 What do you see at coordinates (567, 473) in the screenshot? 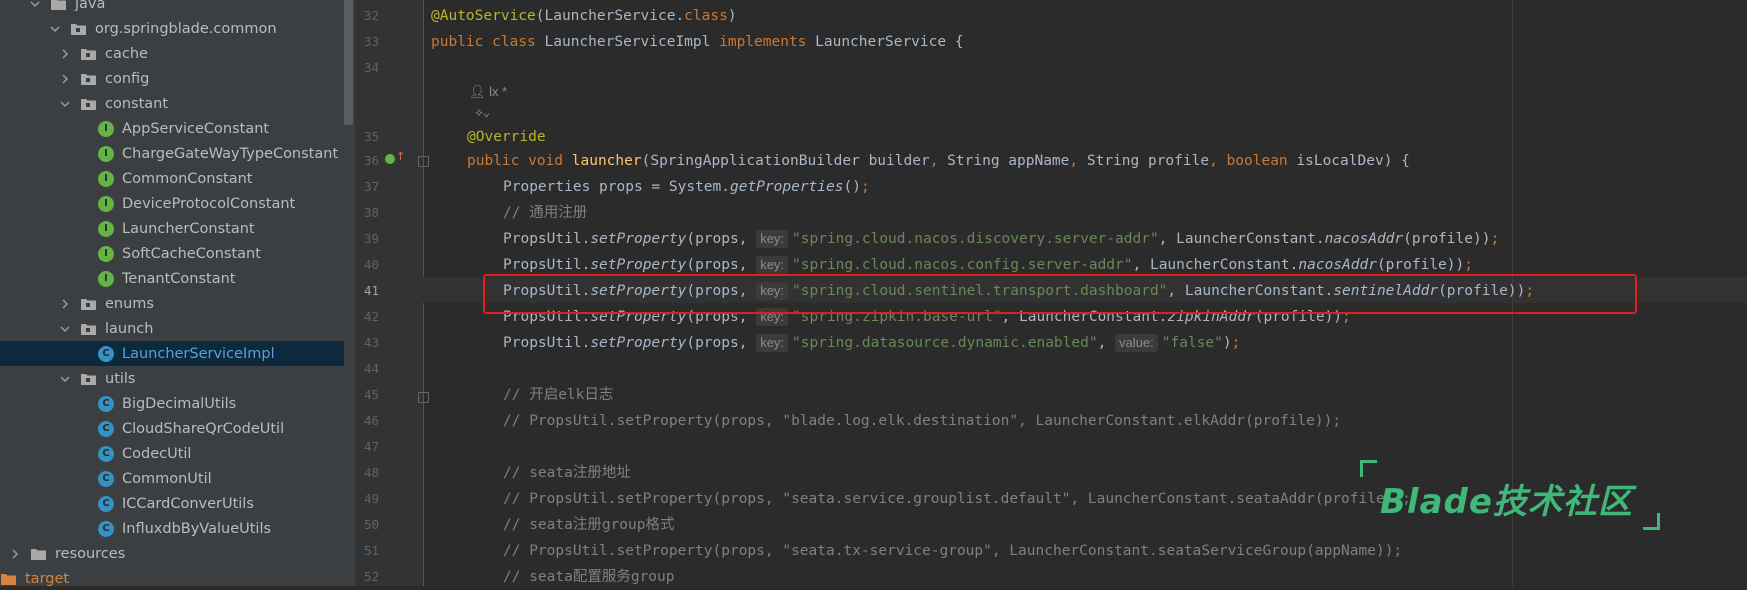
I see `code-line-48: // seata注册地址` at bounding box center [567, 473].